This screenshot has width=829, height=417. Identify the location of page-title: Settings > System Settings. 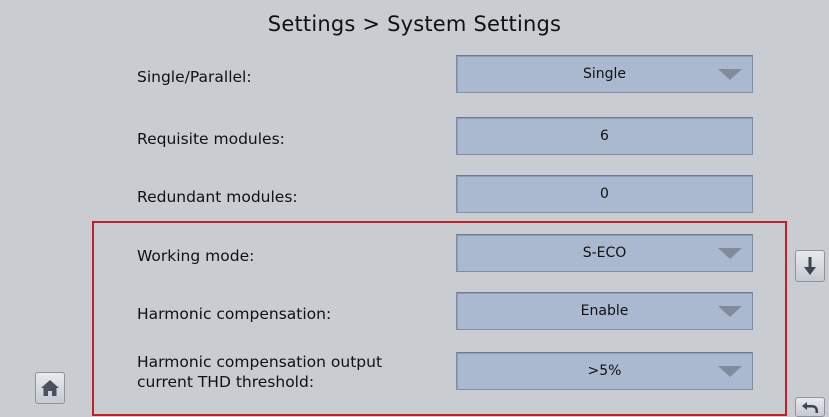
(414, 24).